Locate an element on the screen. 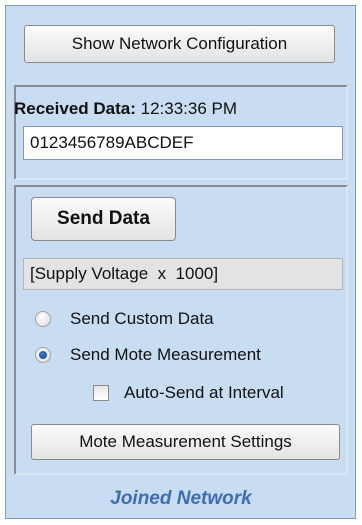 This screenshot has width=362, height=525. auto-send-label: Auto-Send at Interval is located at coordinates (204, 393).